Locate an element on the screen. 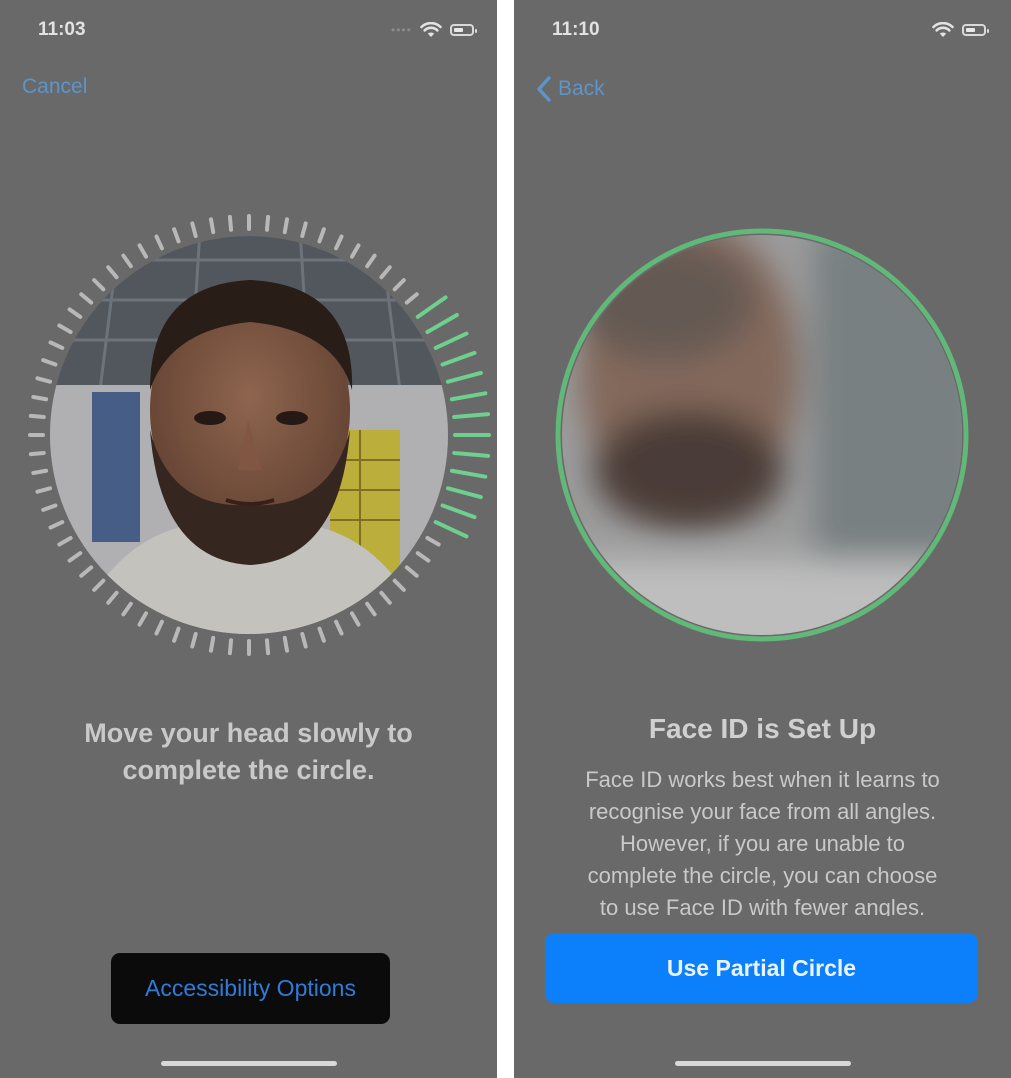 This screenshot has width=1011, height=1078. status-icons: •••• is located at coordinates (434, 30).